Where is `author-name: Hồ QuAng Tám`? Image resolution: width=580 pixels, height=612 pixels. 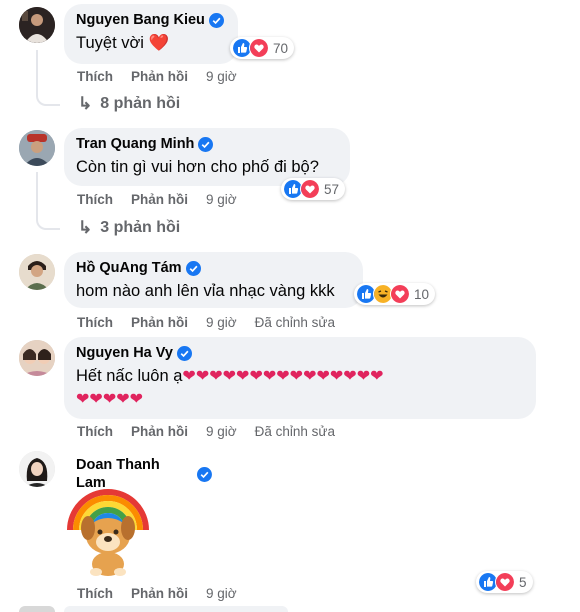
author-name: Hồ QuAng Tám is located at coordinates (129, 268).